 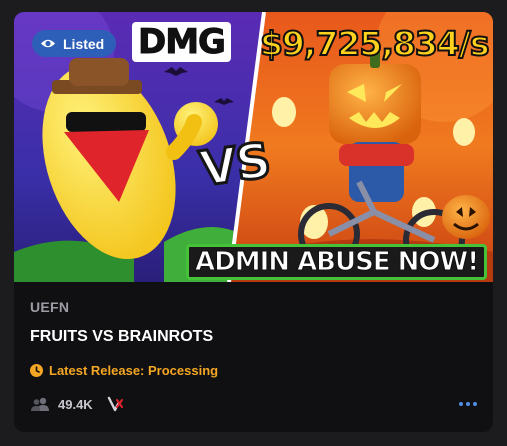 I want to click on thumbnail-right-text: $9,725,834/s, so click(x=374, y=43).